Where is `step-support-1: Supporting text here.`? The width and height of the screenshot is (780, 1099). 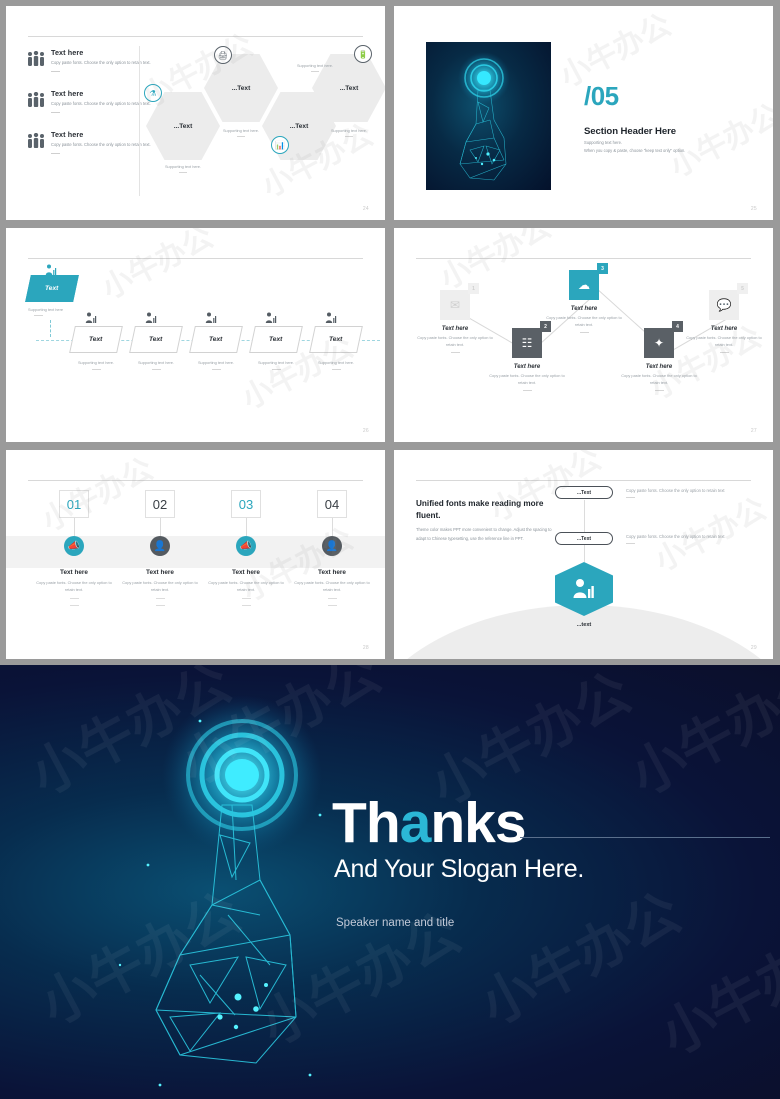 step-support-1: Supporting text here. is located at coordinates (96, 365).